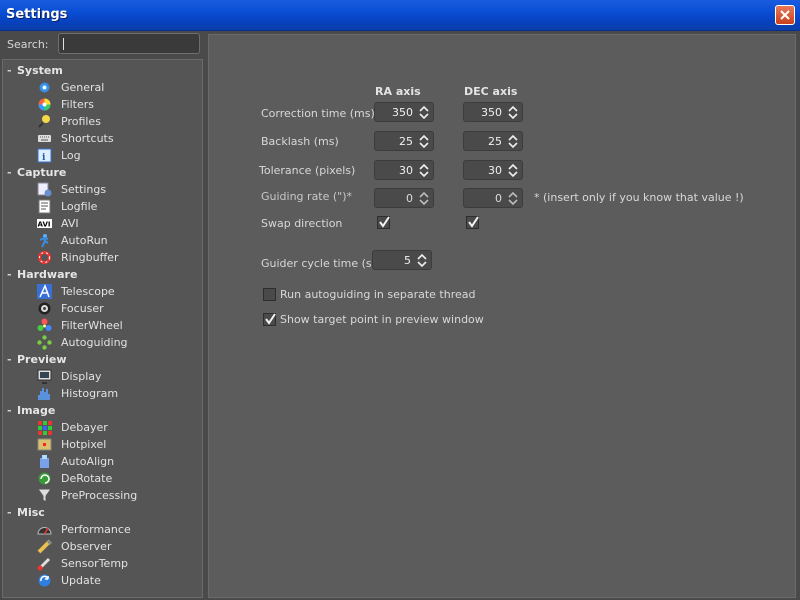 This screenshot has width=800, height=600. Describe the element at coordinates (398, 91) in the screenshot. I see `ra-axis-header: RA axis` at that location.